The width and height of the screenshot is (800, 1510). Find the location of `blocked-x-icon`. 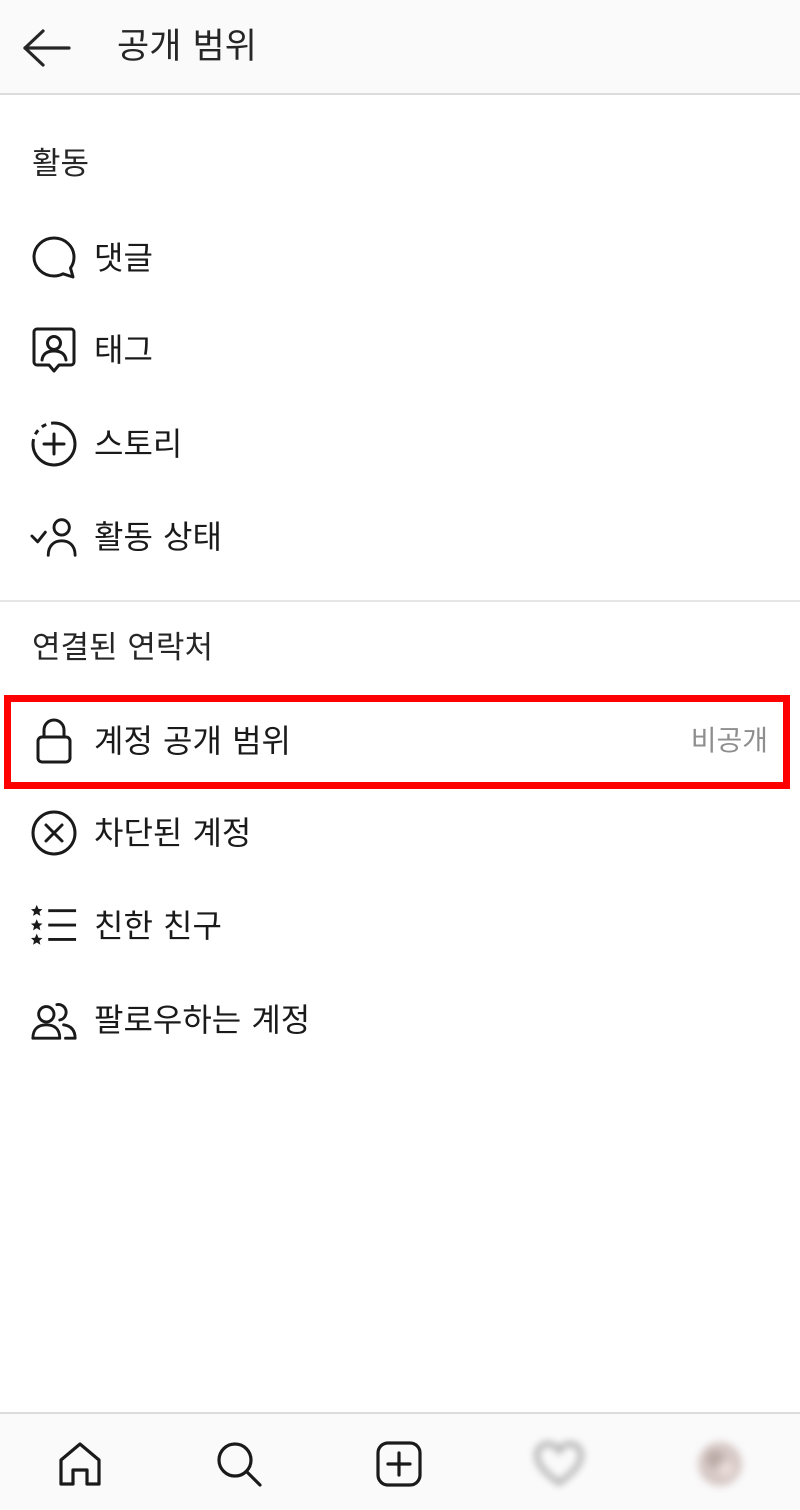

blocked-x-icon is located at coordinates (54, 833).